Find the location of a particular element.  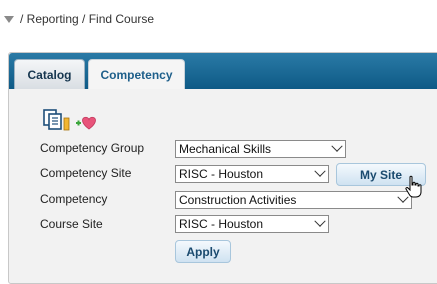

course-site-select: RISC - Houston is located at coordinates (252, 224).